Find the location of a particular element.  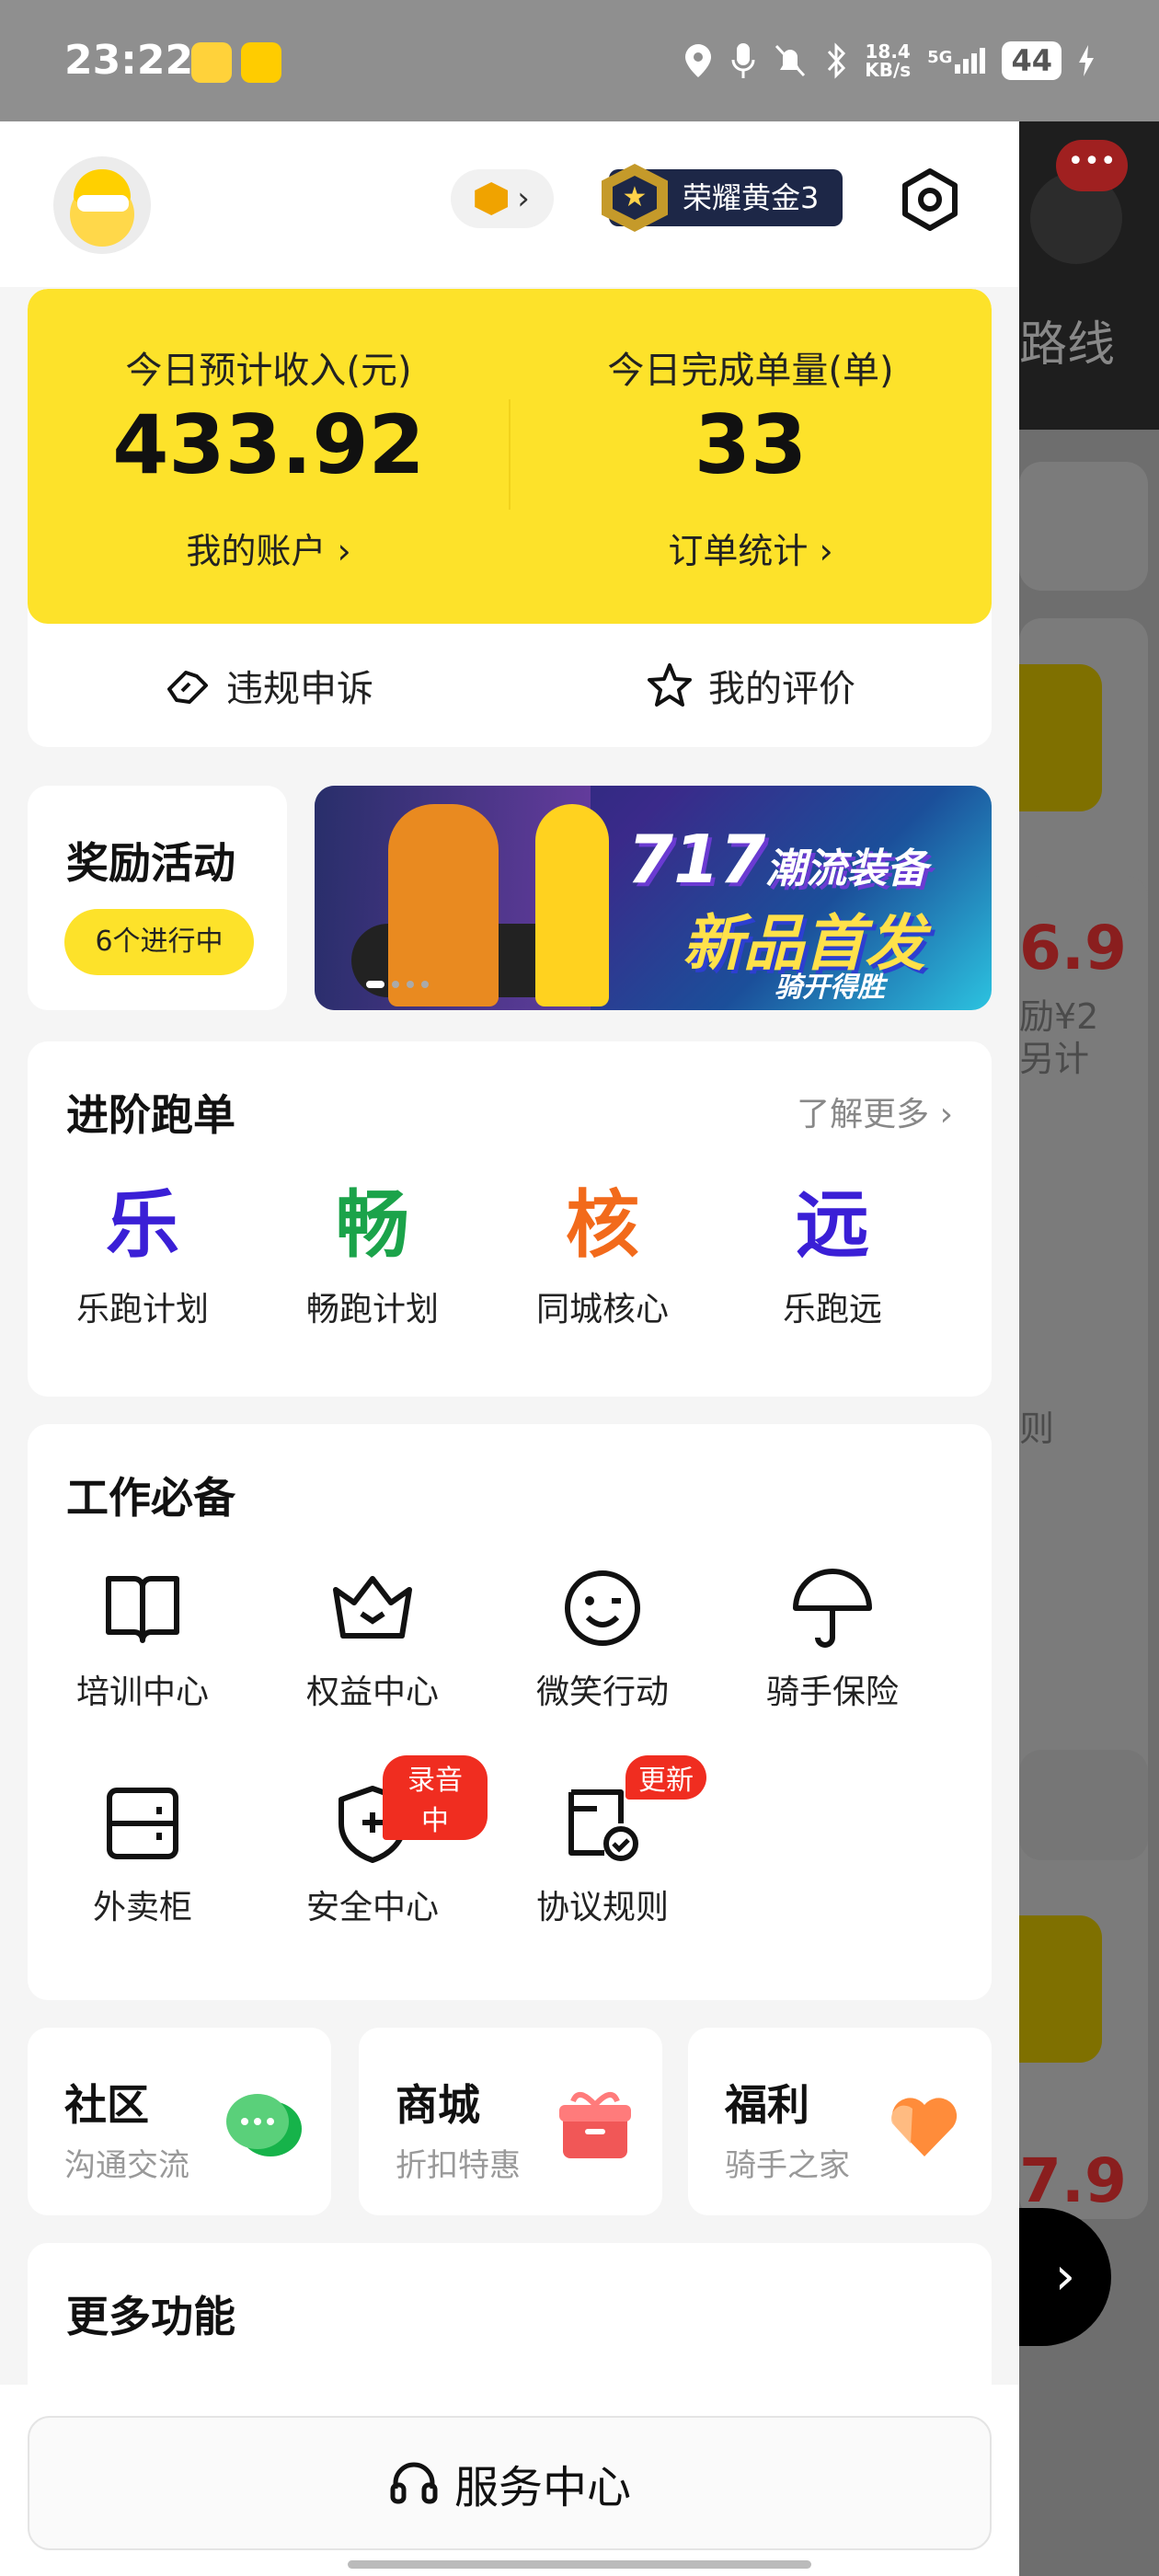

mall-card: 商城 折扣特惠 is located at coordinates (510, 2121).